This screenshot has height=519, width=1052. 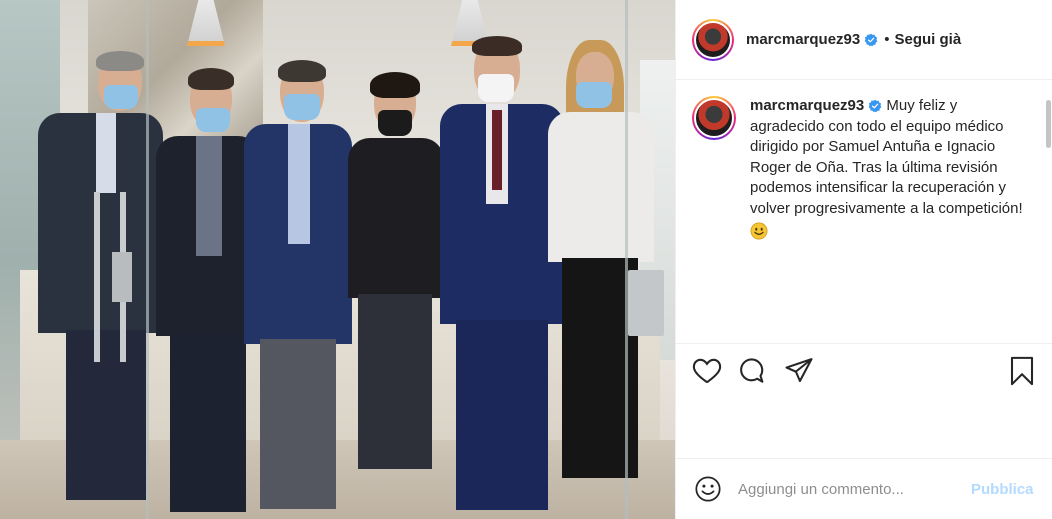 I want to click on publish-button: Pubblica, so click(x=1002, y=489).